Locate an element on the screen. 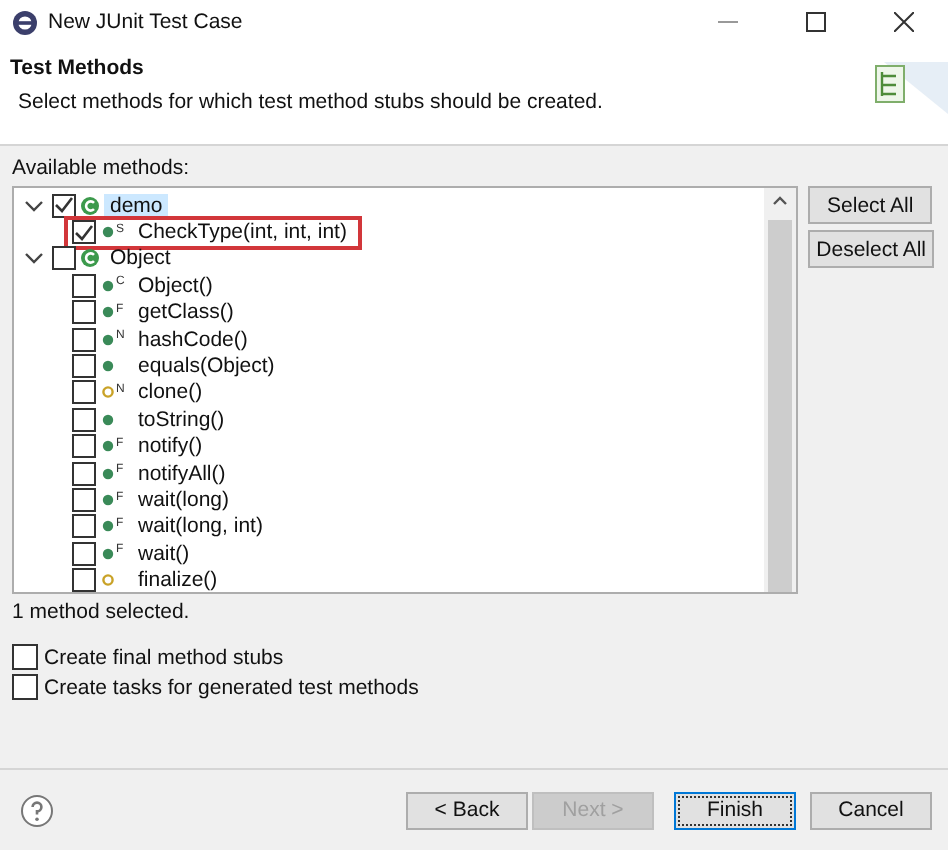 This screenshot has height=850, width=948. method-name: toString() is located at coordinates (181, 419).